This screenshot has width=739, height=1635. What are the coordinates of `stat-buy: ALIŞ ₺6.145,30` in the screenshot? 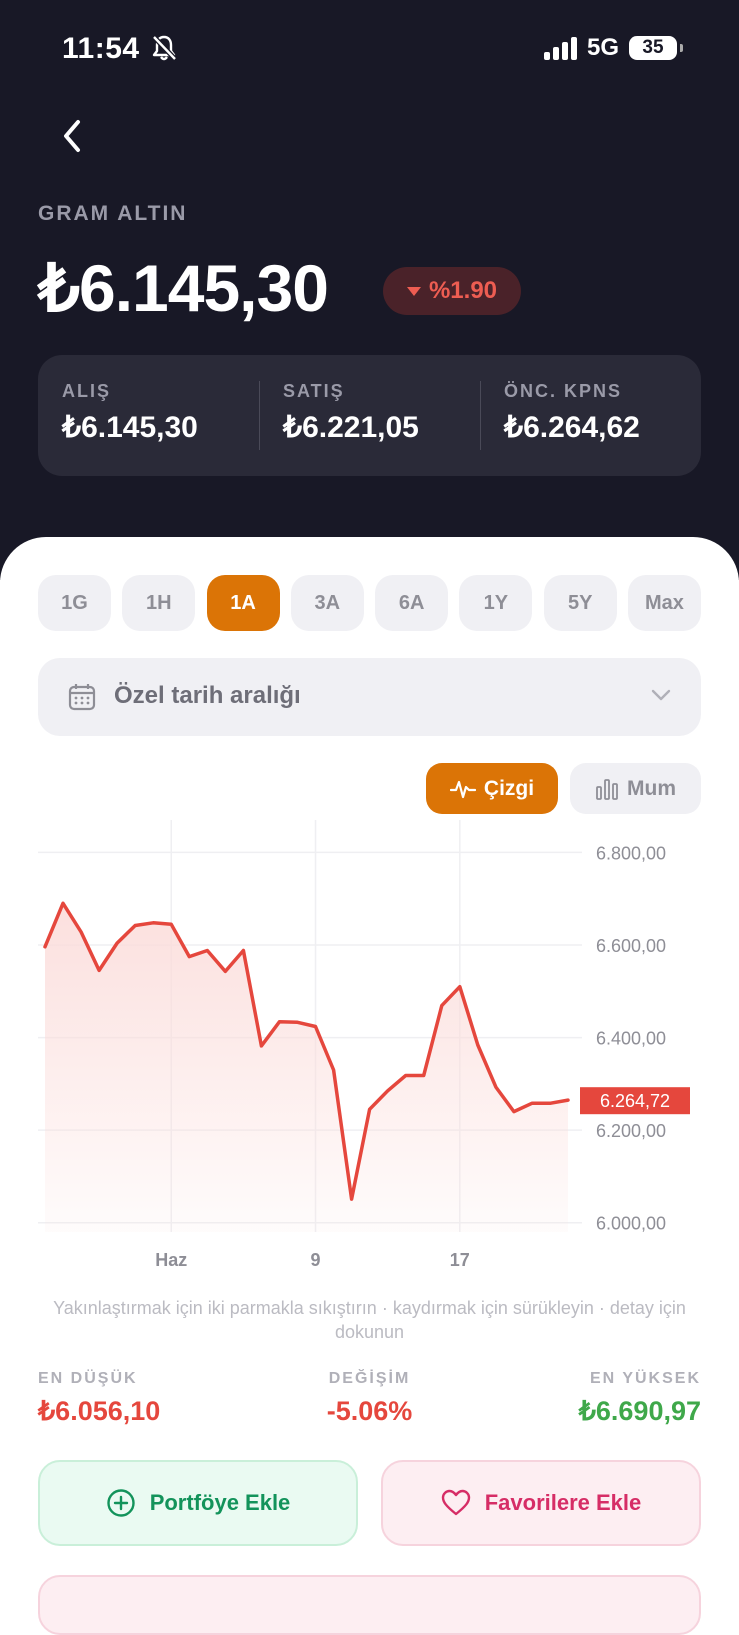 It's located at (148, 415).